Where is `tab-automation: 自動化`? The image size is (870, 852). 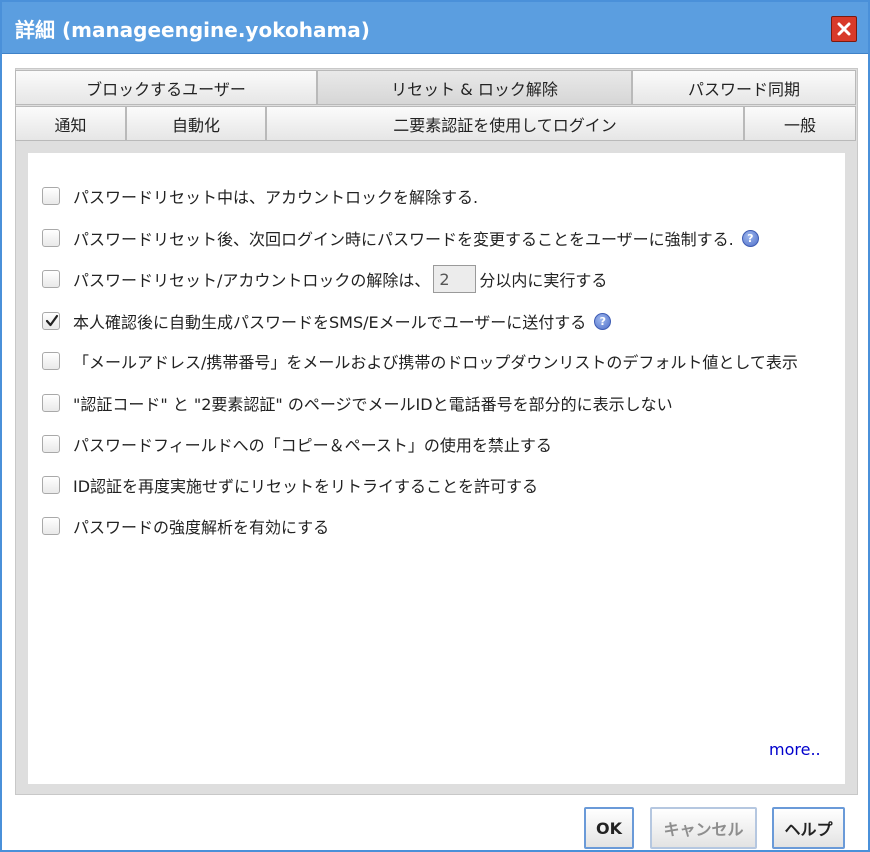
tab-automation: 自動化 is located at coordinates (196, 123).